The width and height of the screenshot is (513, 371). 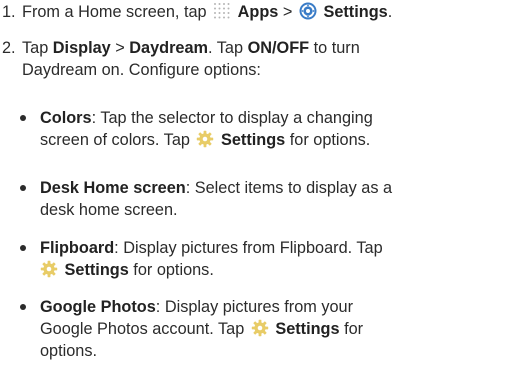 I want to click on settings-app-icon, so click(x=308, y=11).